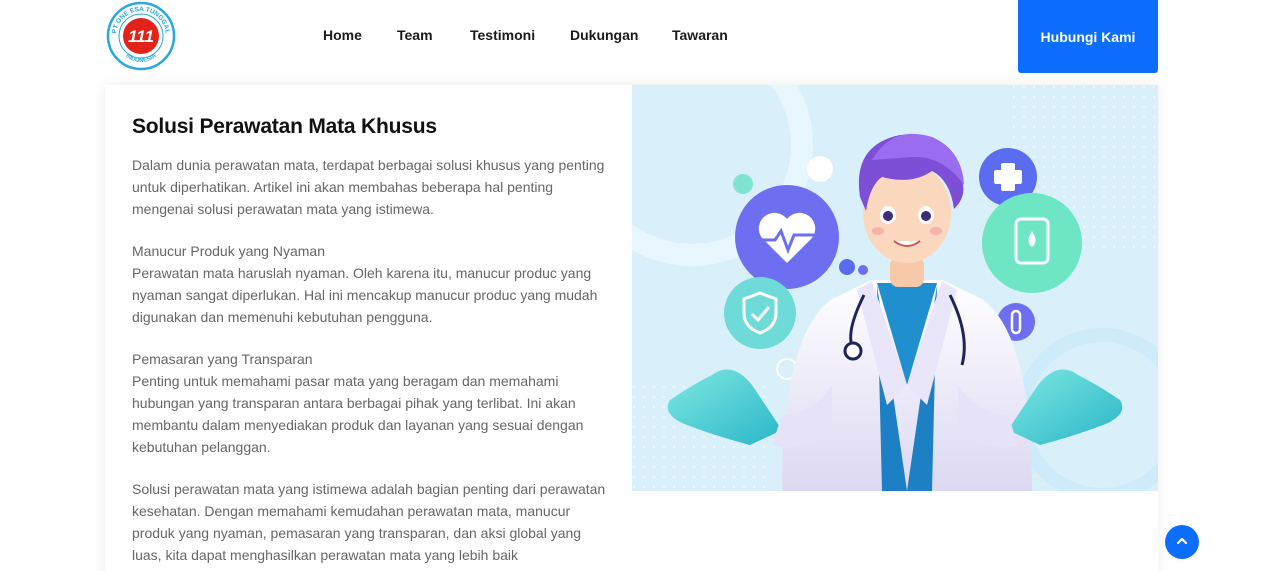 This screenshot has width=1263, height=571. Describe the element at coordinates (342, 35) in the screenshot. I see `nav-home: Home` at that location.